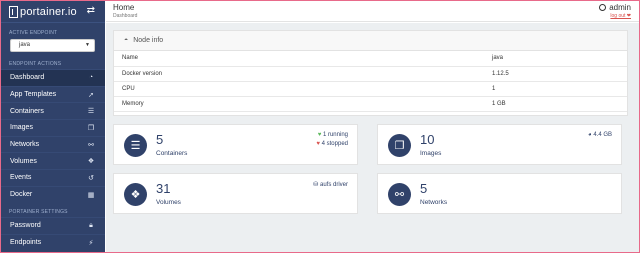 This screenshot has height=253, width=640. What do you see at coordinates (168, 202) in the screenshot?
I see `volumes-label: Volumes` at bounding box center [168, 202].